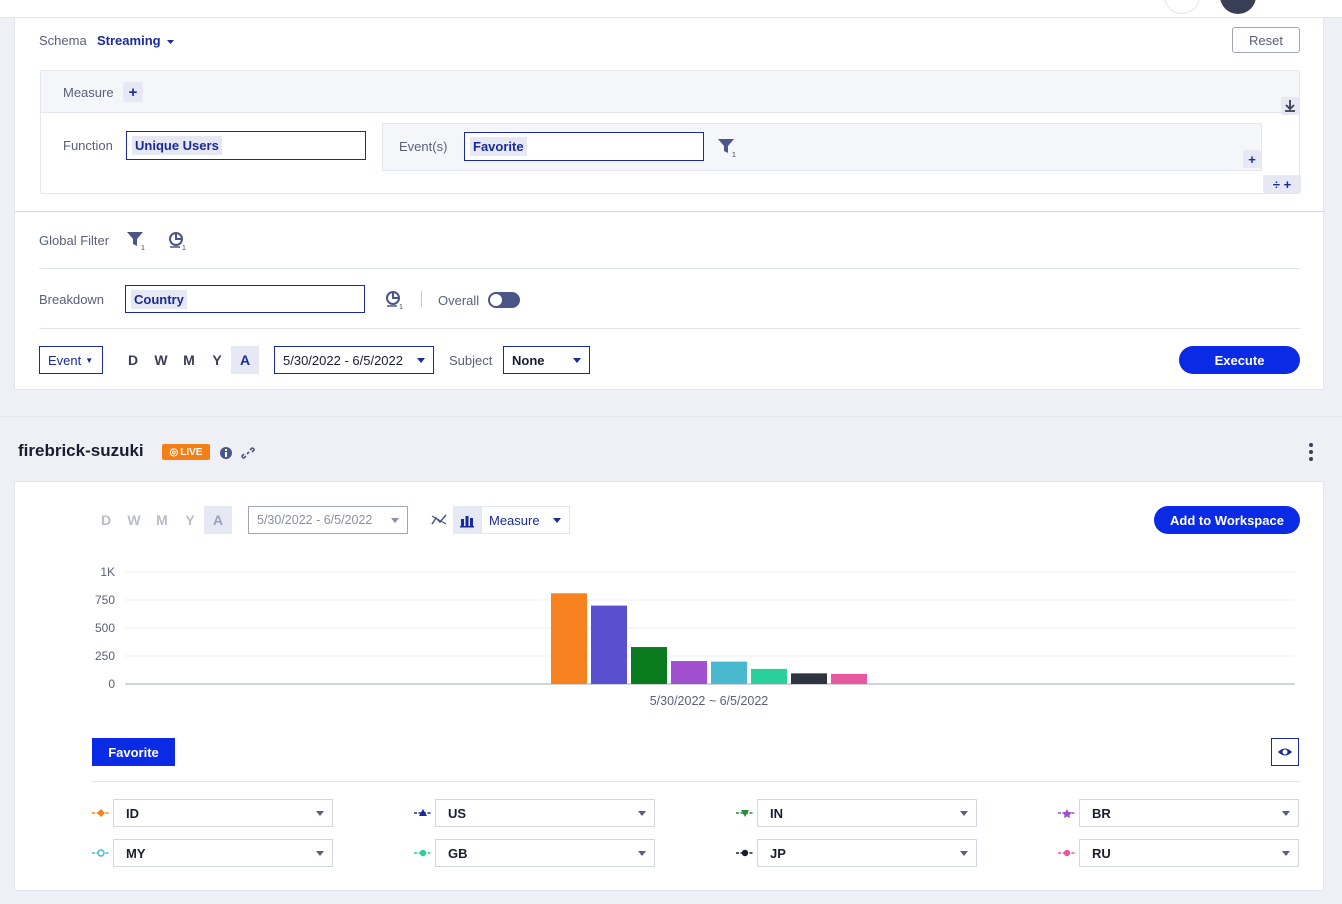  What do you see at coordinates (245, 360) in the screenshot?
I see `granularity-a: A` at bounding box center [245, 360].